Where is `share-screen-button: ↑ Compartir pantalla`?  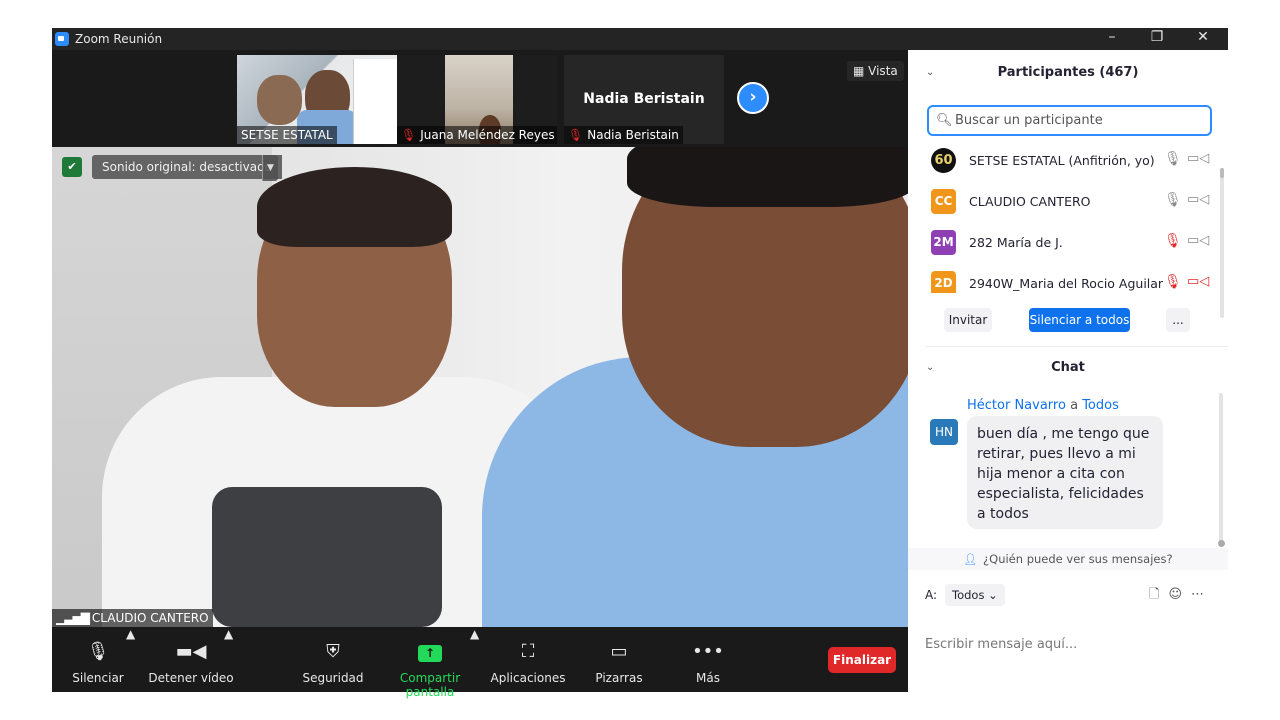
share-screen-button: ↑ Compartir pantalla is located at coordinates (430, 663).